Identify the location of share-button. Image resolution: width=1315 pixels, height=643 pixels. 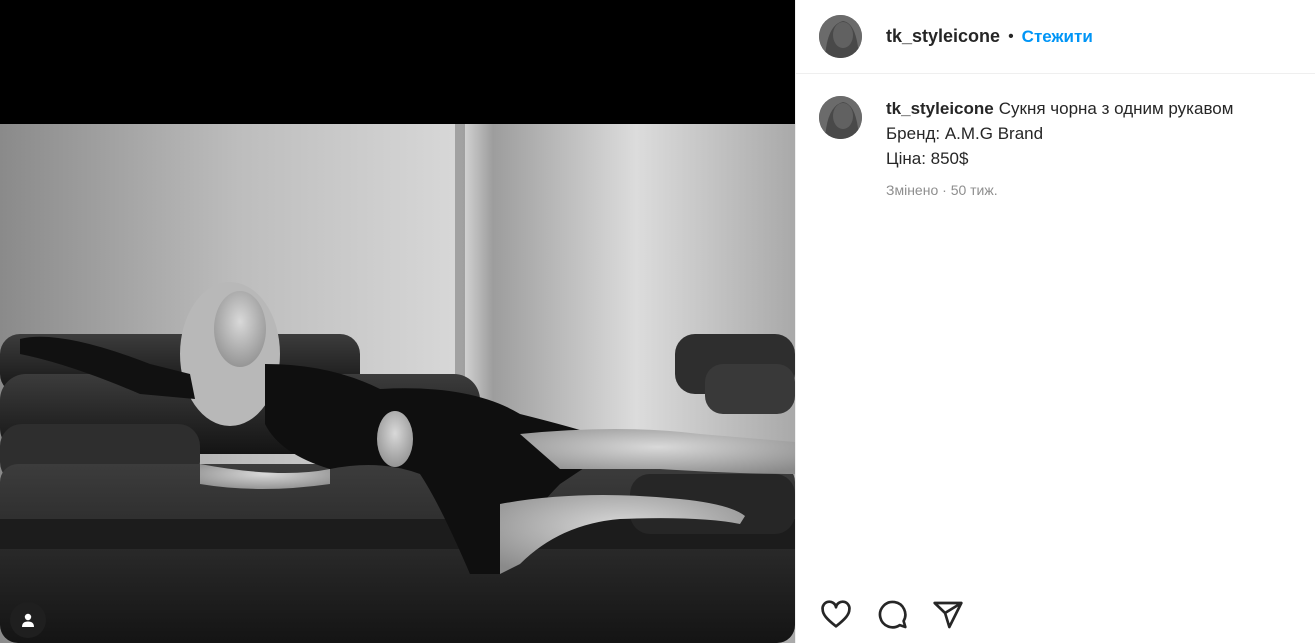
(948, 615).